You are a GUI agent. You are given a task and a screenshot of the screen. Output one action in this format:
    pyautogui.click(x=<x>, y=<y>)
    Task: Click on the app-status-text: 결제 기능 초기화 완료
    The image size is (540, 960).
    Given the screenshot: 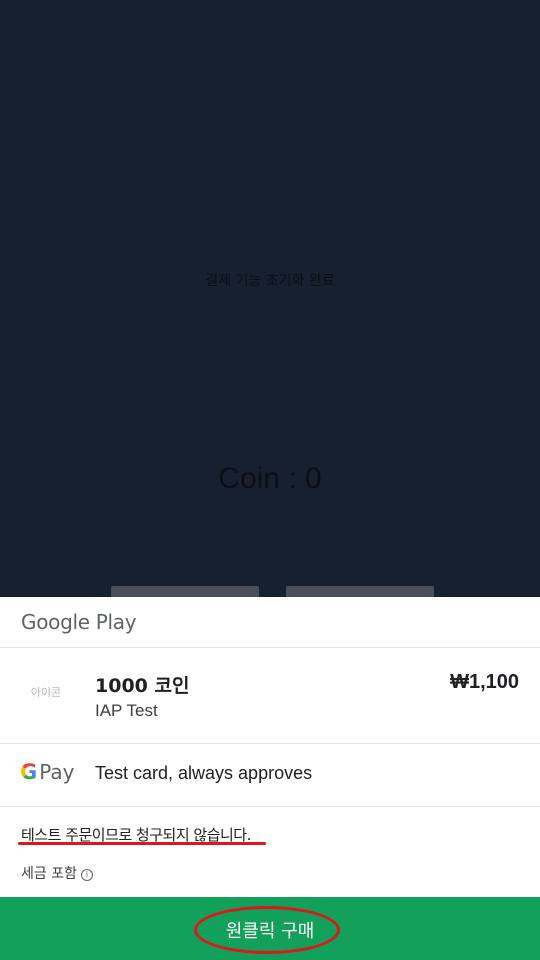 What is the action you would take?
    pyautogui.click(x=270, y=281)
    